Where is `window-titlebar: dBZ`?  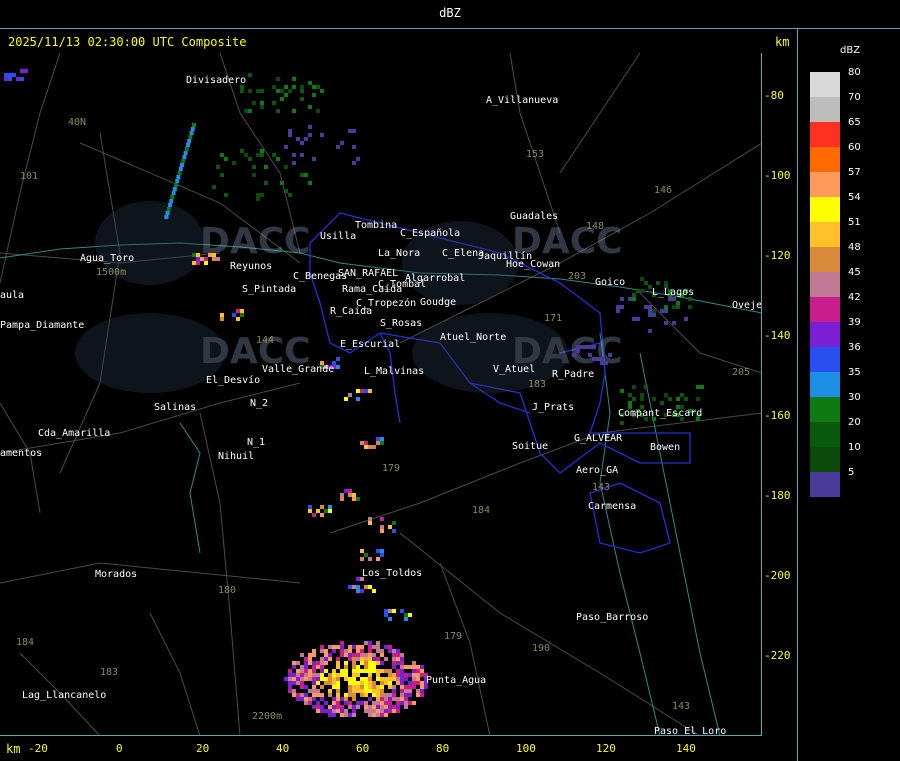
window-titlebar: dBZ is located at coordinates (450, 14).